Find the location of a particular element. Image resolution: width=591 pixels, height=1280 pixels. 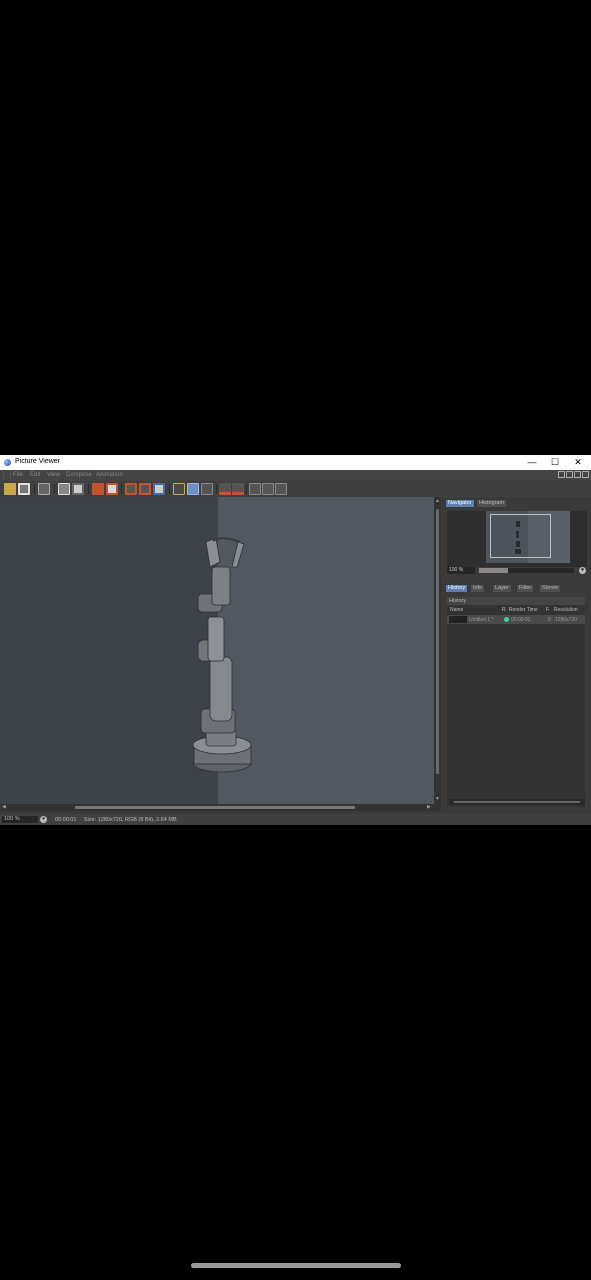

render-region-icon is located at coordinates (112, 489).